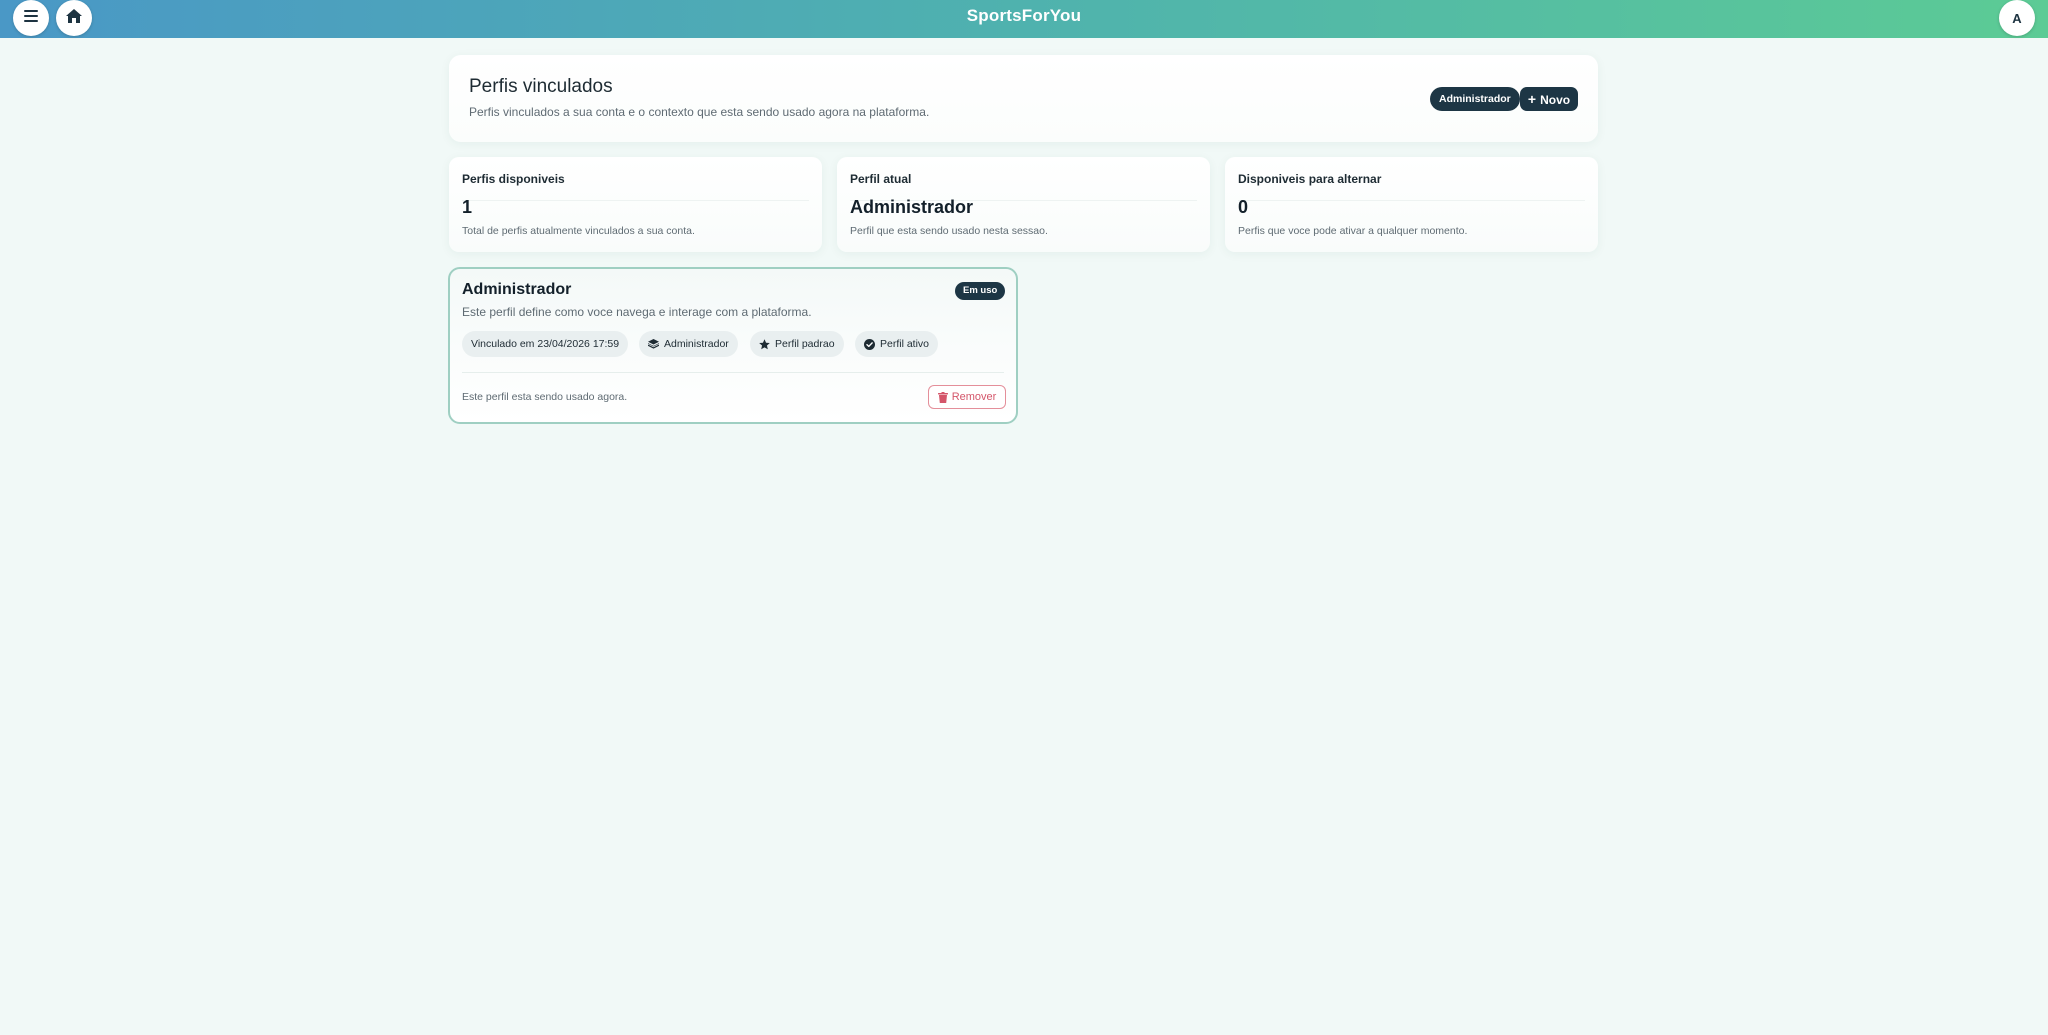  What do you see at coordinates (517, 289) in the screenshot?
I see `profile-name: Administrador` at bounding box center [517, 289].